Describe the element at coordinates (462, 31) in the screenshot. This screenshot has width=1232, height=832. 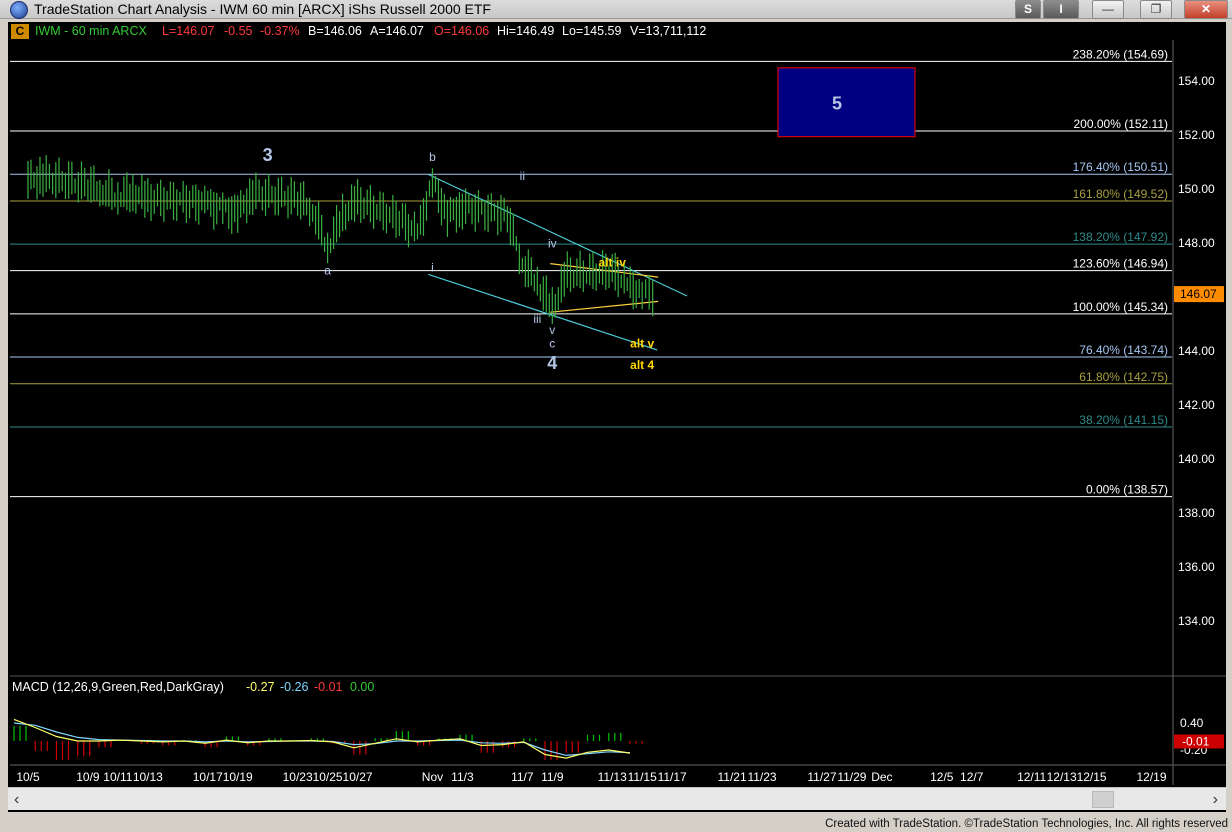
I see `open-label: O=146.06` at that location.